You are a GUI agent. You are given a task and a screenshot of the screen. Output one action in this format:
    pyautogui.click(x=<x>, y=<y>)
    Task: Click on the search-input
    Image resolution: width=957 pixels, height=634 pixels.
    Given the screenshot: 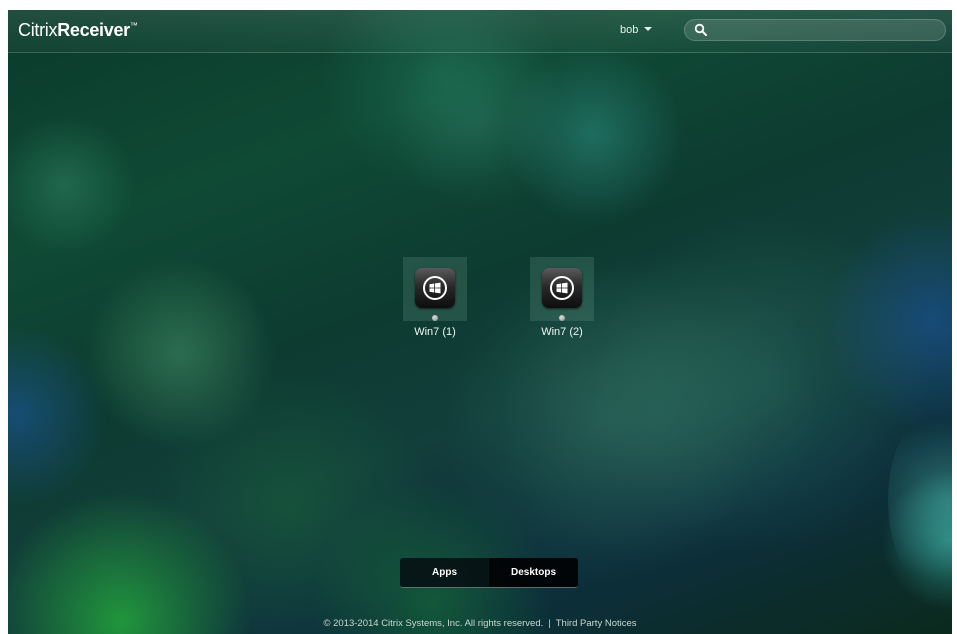 What is the action you would take?
    pyautogui.click(x=828, y=31)
    